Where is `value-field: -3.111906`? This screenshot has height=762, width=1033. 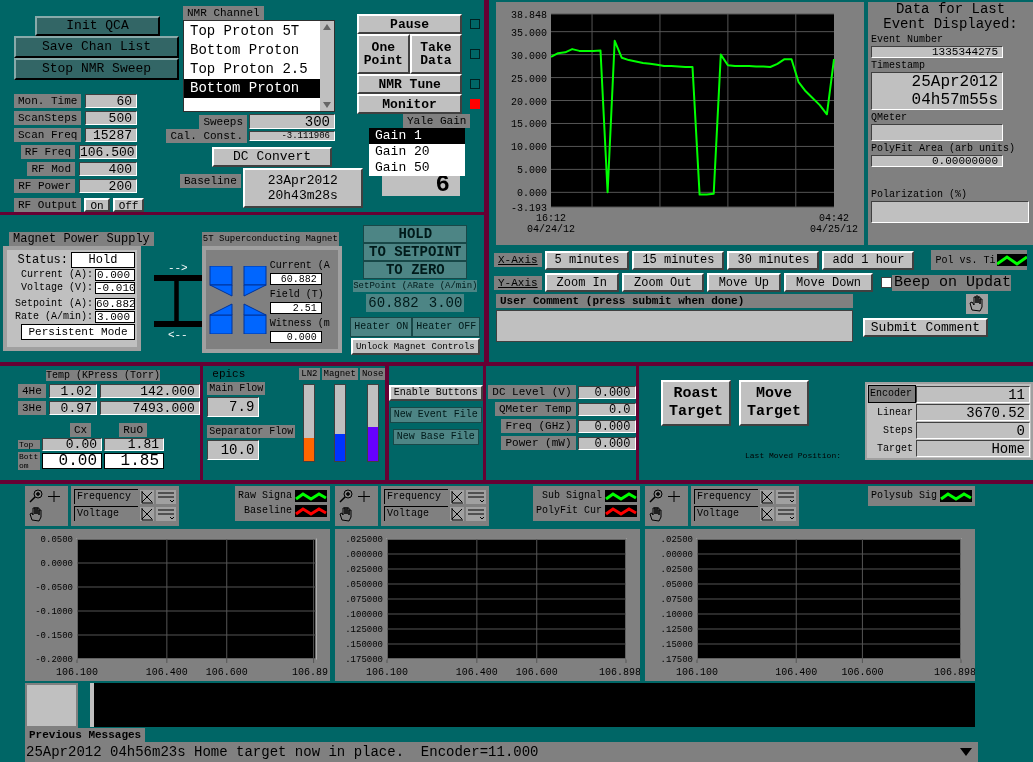 value-field: -3.111906 is located at coordinates (292, 136).